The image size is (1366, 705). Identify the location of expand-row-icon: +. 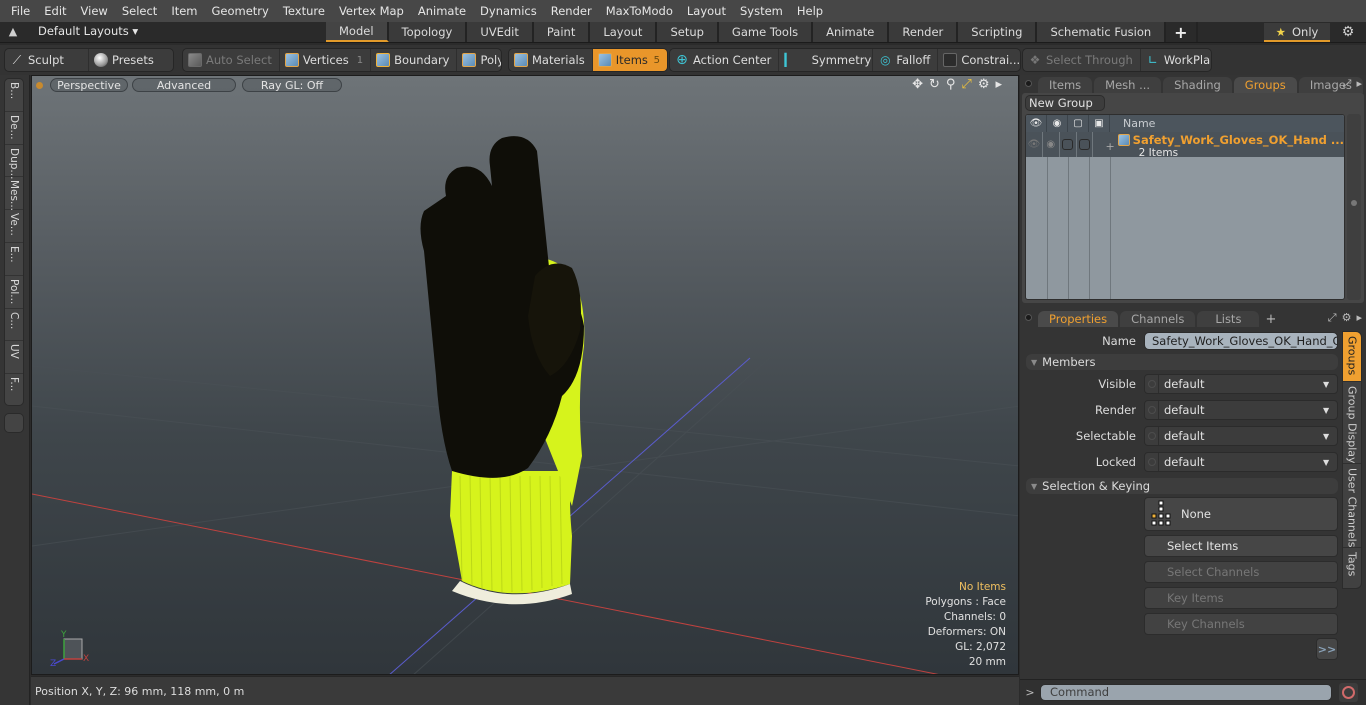
(1109, 146).